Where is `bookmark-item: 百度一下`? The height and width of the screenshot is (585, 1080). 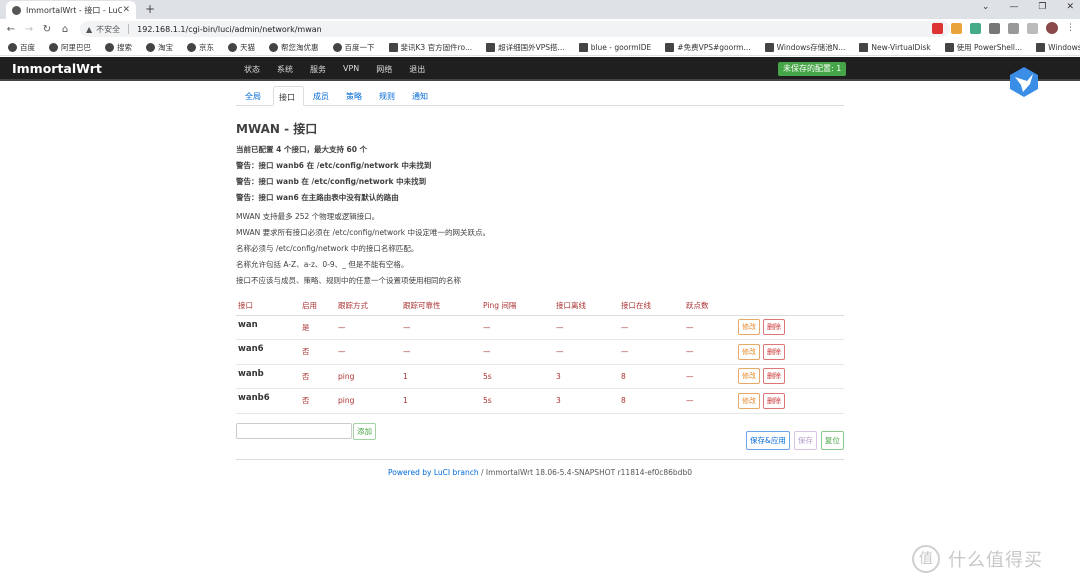 bookmark-item: 百度一下 is located at coordinates (353, 47).